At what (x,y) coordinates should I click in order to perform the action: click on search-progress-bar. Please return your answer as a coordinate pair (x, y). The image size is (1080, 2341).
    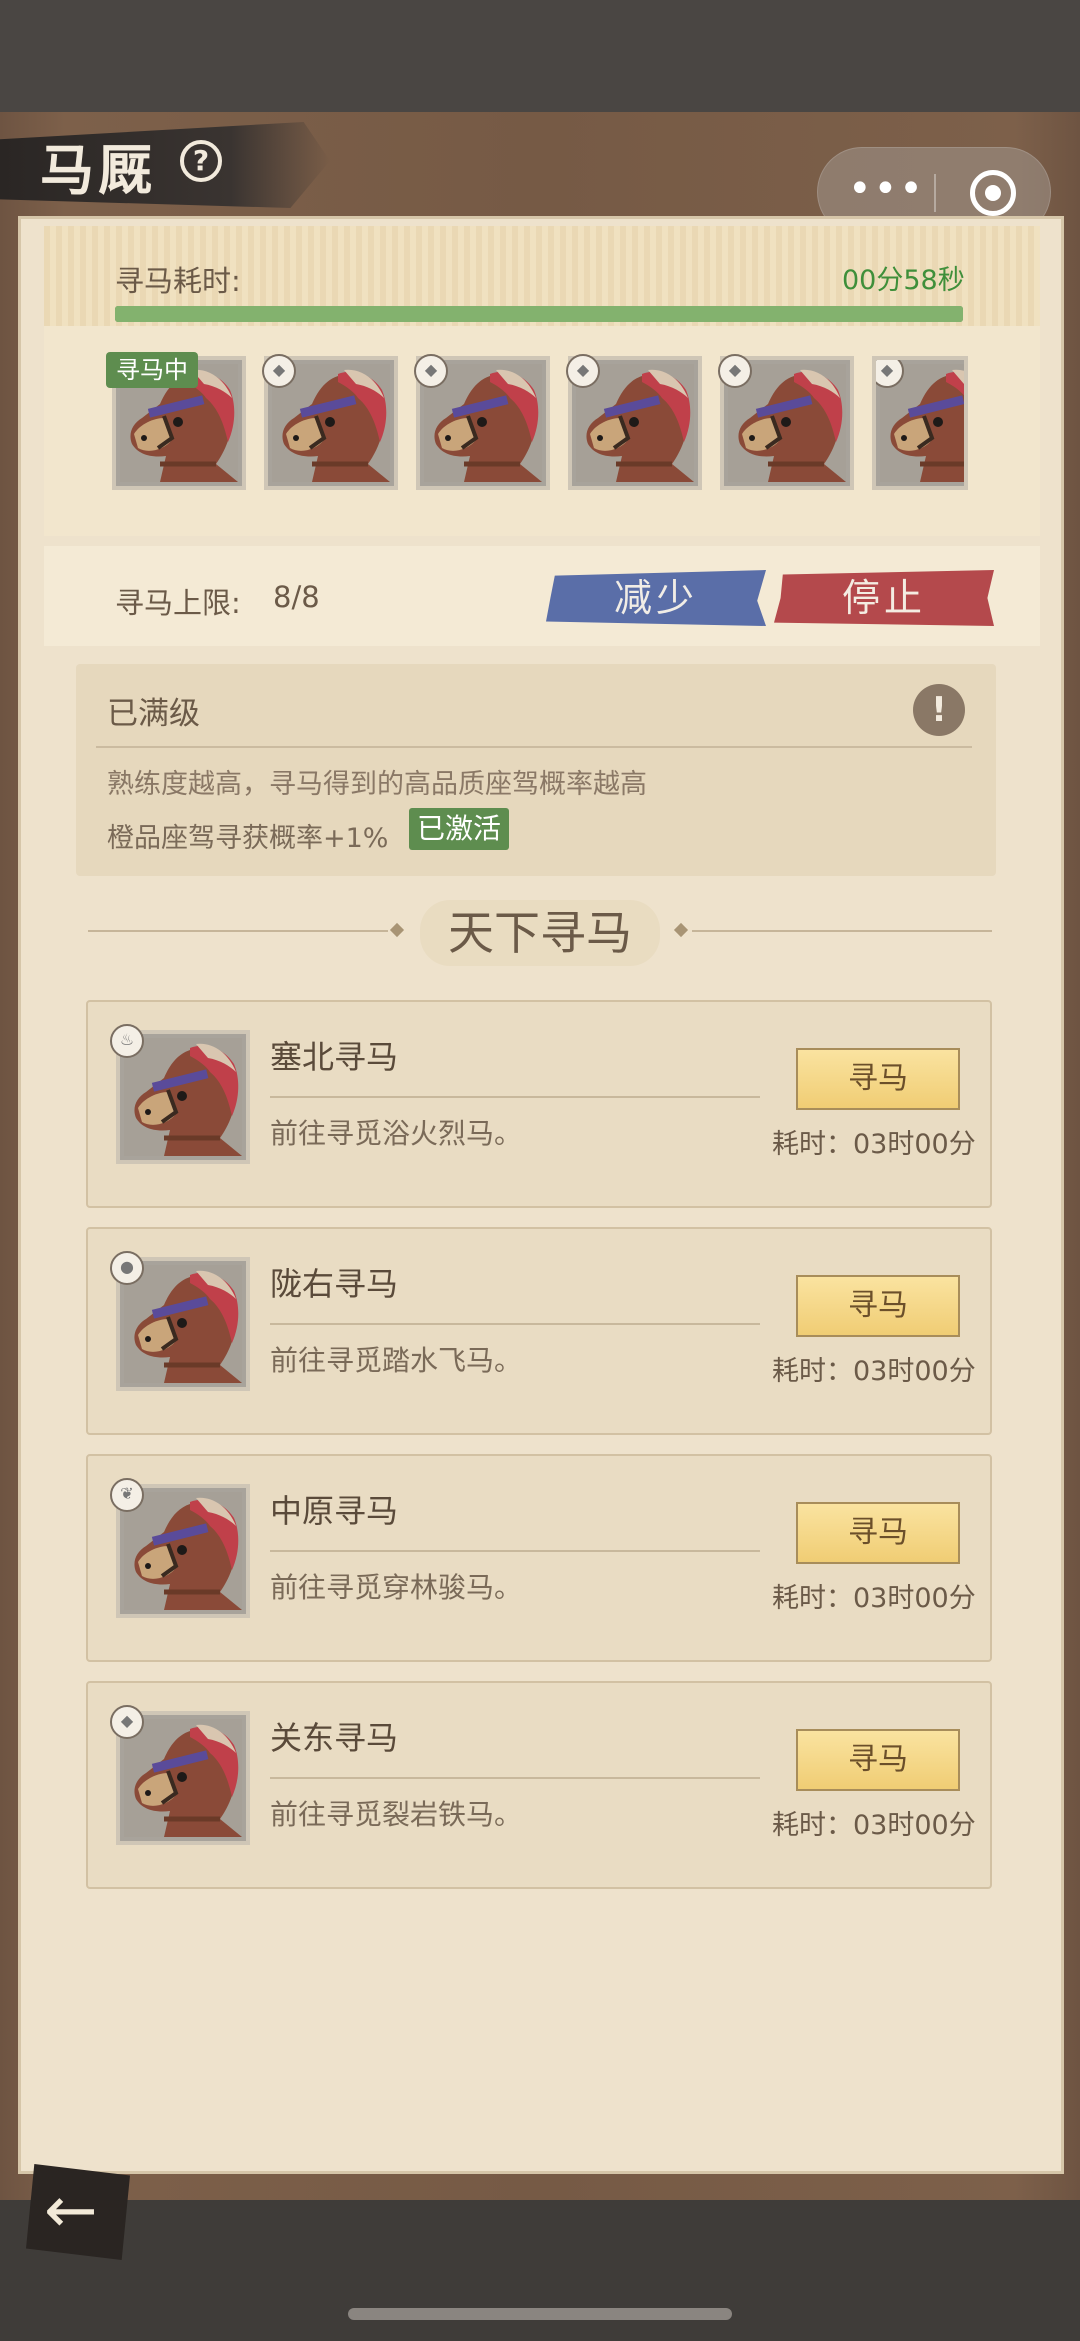
    Looking at the image, I should click on (539, 314).